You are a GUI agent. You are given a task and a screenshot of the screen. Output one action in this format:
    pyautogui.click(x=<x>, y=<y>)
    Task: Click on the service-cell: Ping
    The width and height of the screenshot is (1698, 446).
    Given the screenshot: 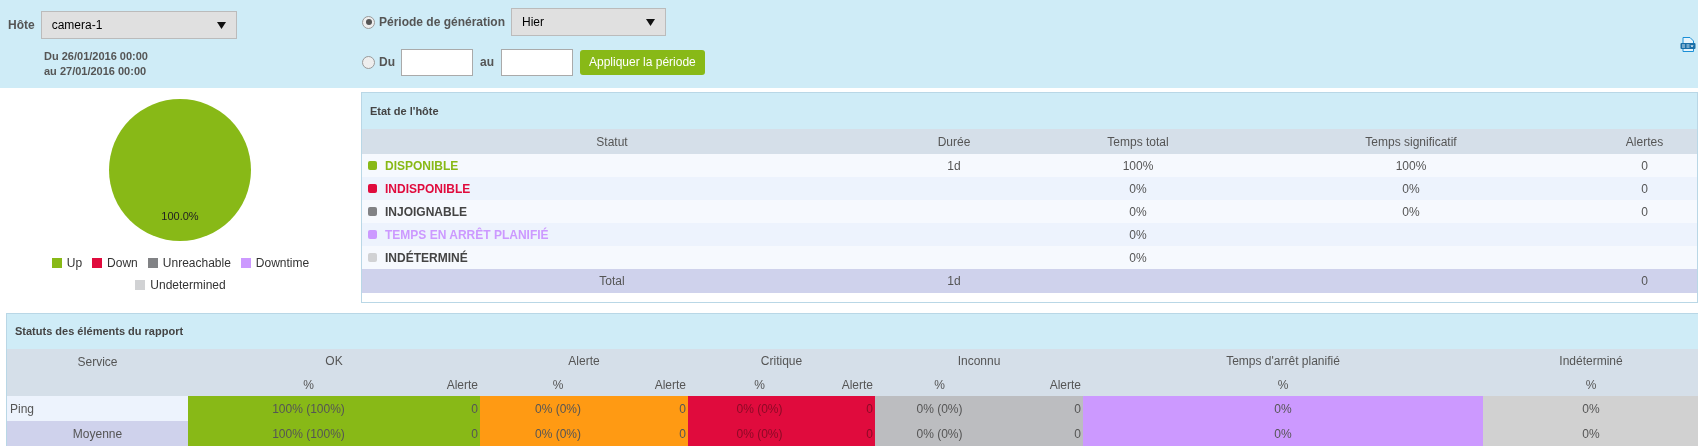 What is the action you would take?
    pyautogui.click(x=97, y=408)
    